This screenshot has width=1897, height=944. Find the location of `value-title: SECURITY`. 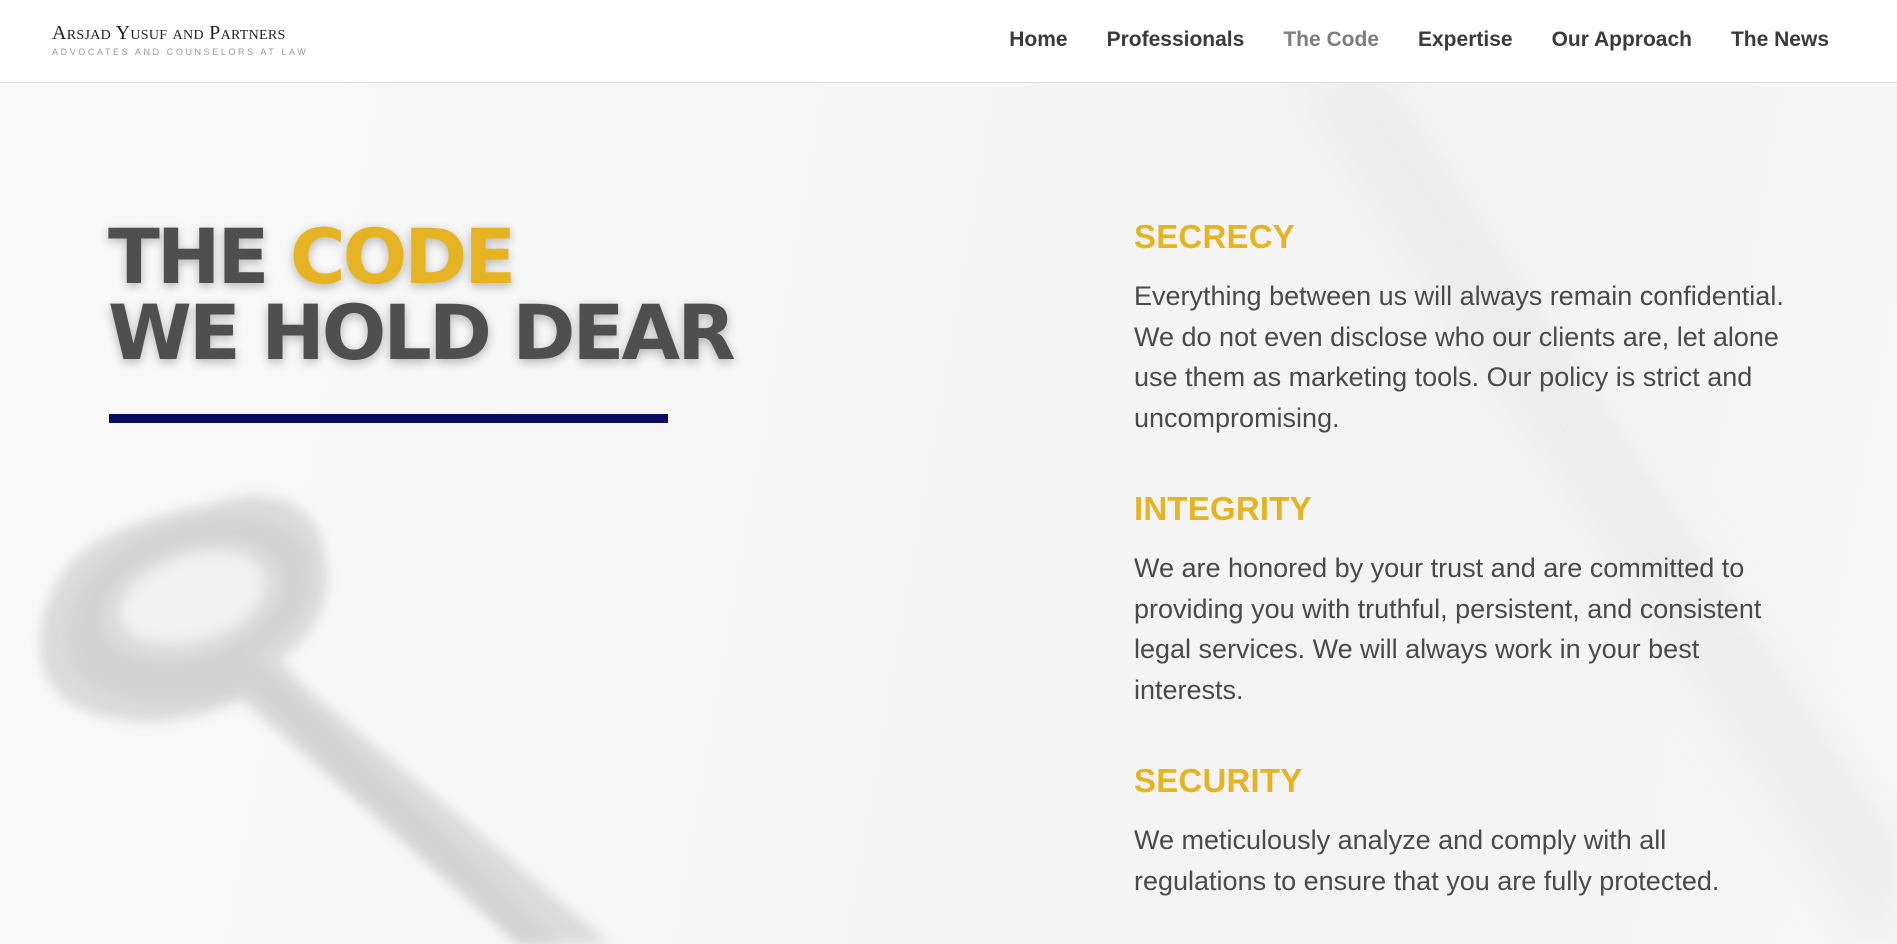

value-title: SECURITY is located at coordinates (1218, 780).